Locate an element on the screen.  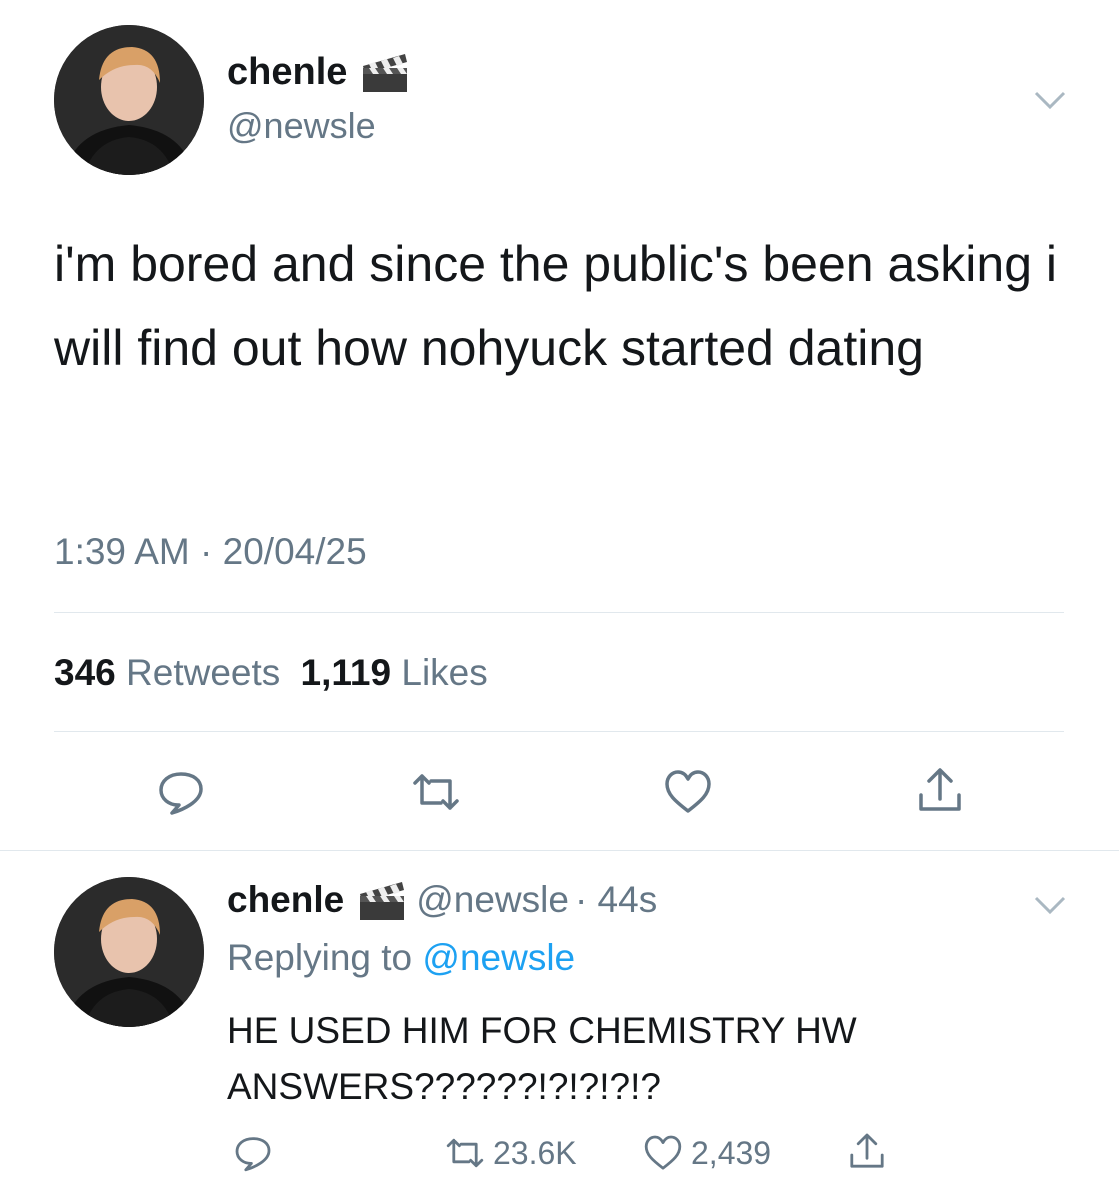
author-name-text: chenle is located at coordinates (287, 72).